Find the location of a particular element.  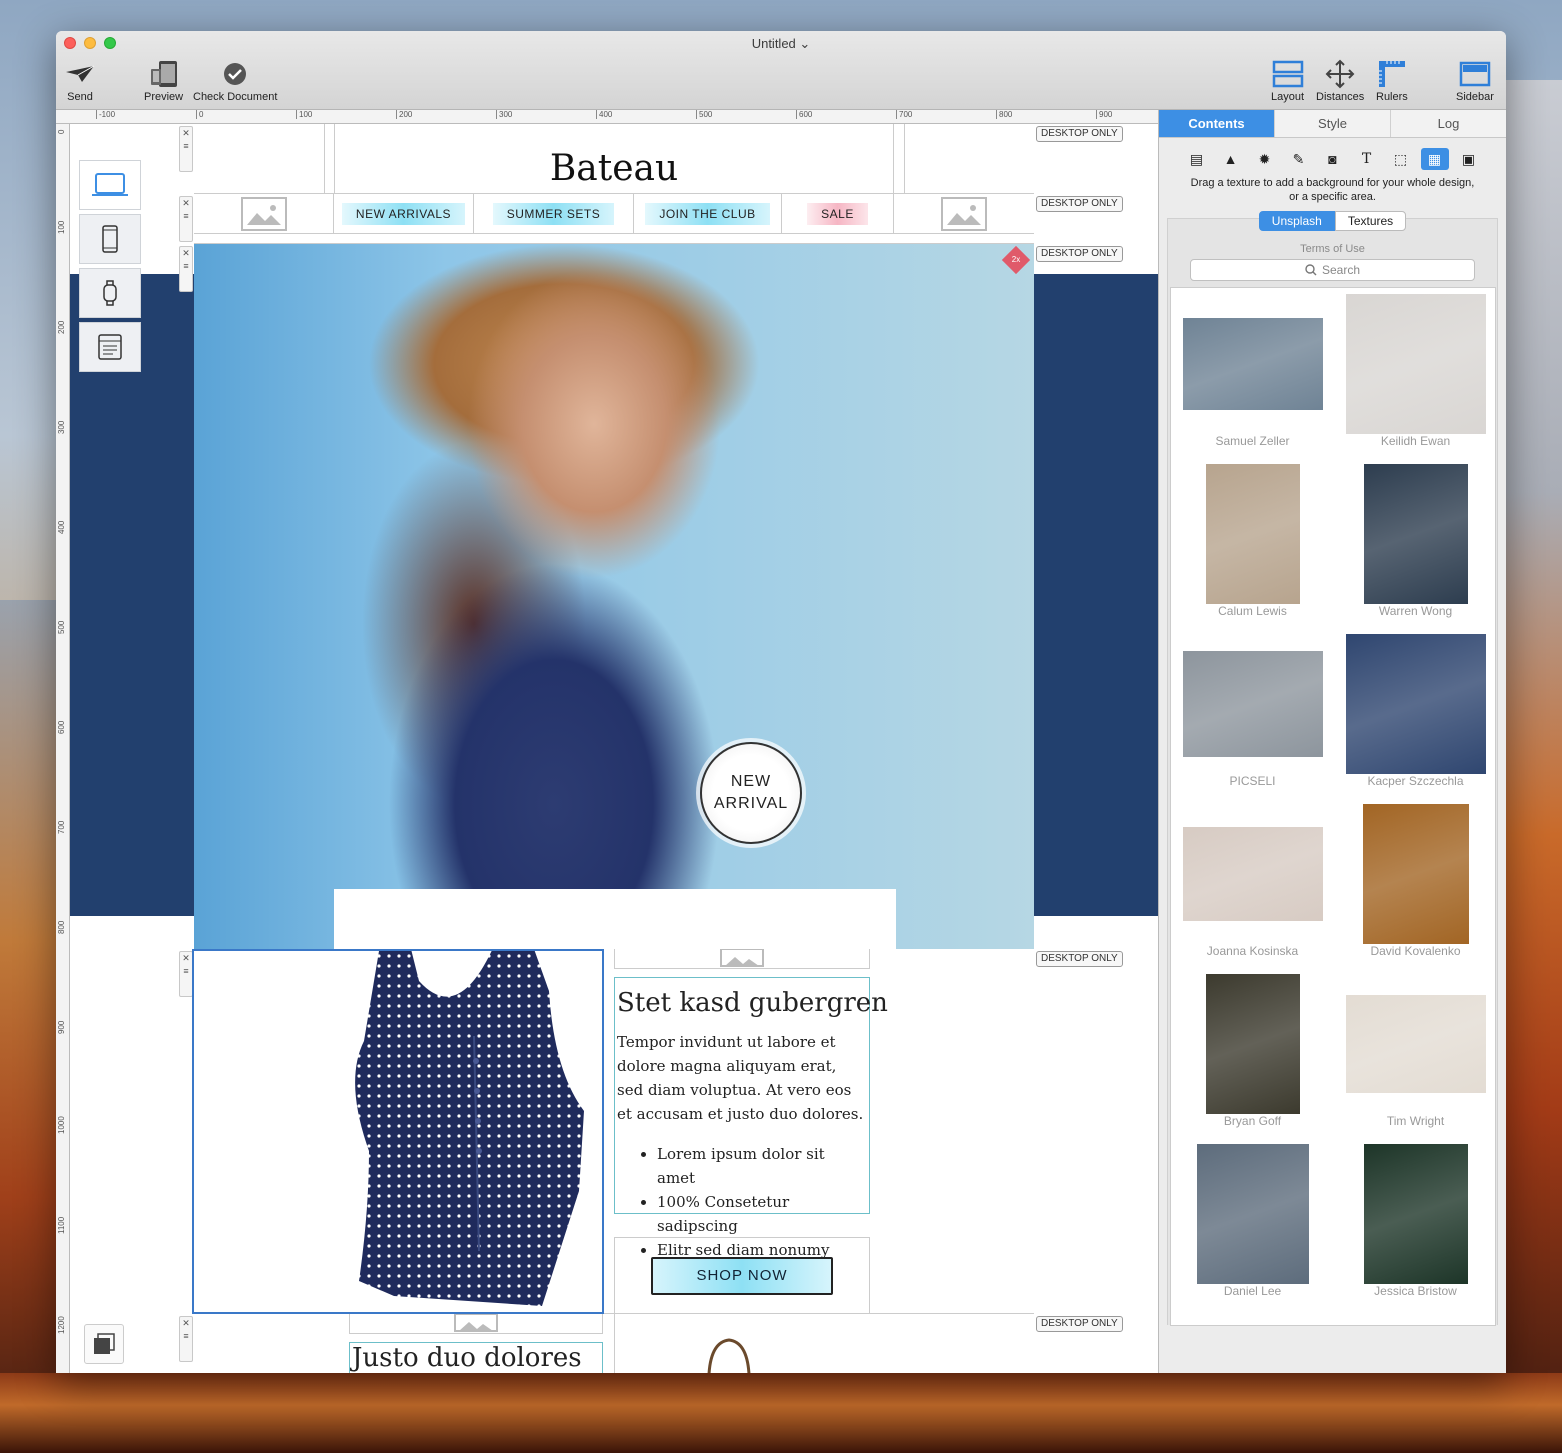

rulers-button: Rulers is located at coordinates (1392, 81).